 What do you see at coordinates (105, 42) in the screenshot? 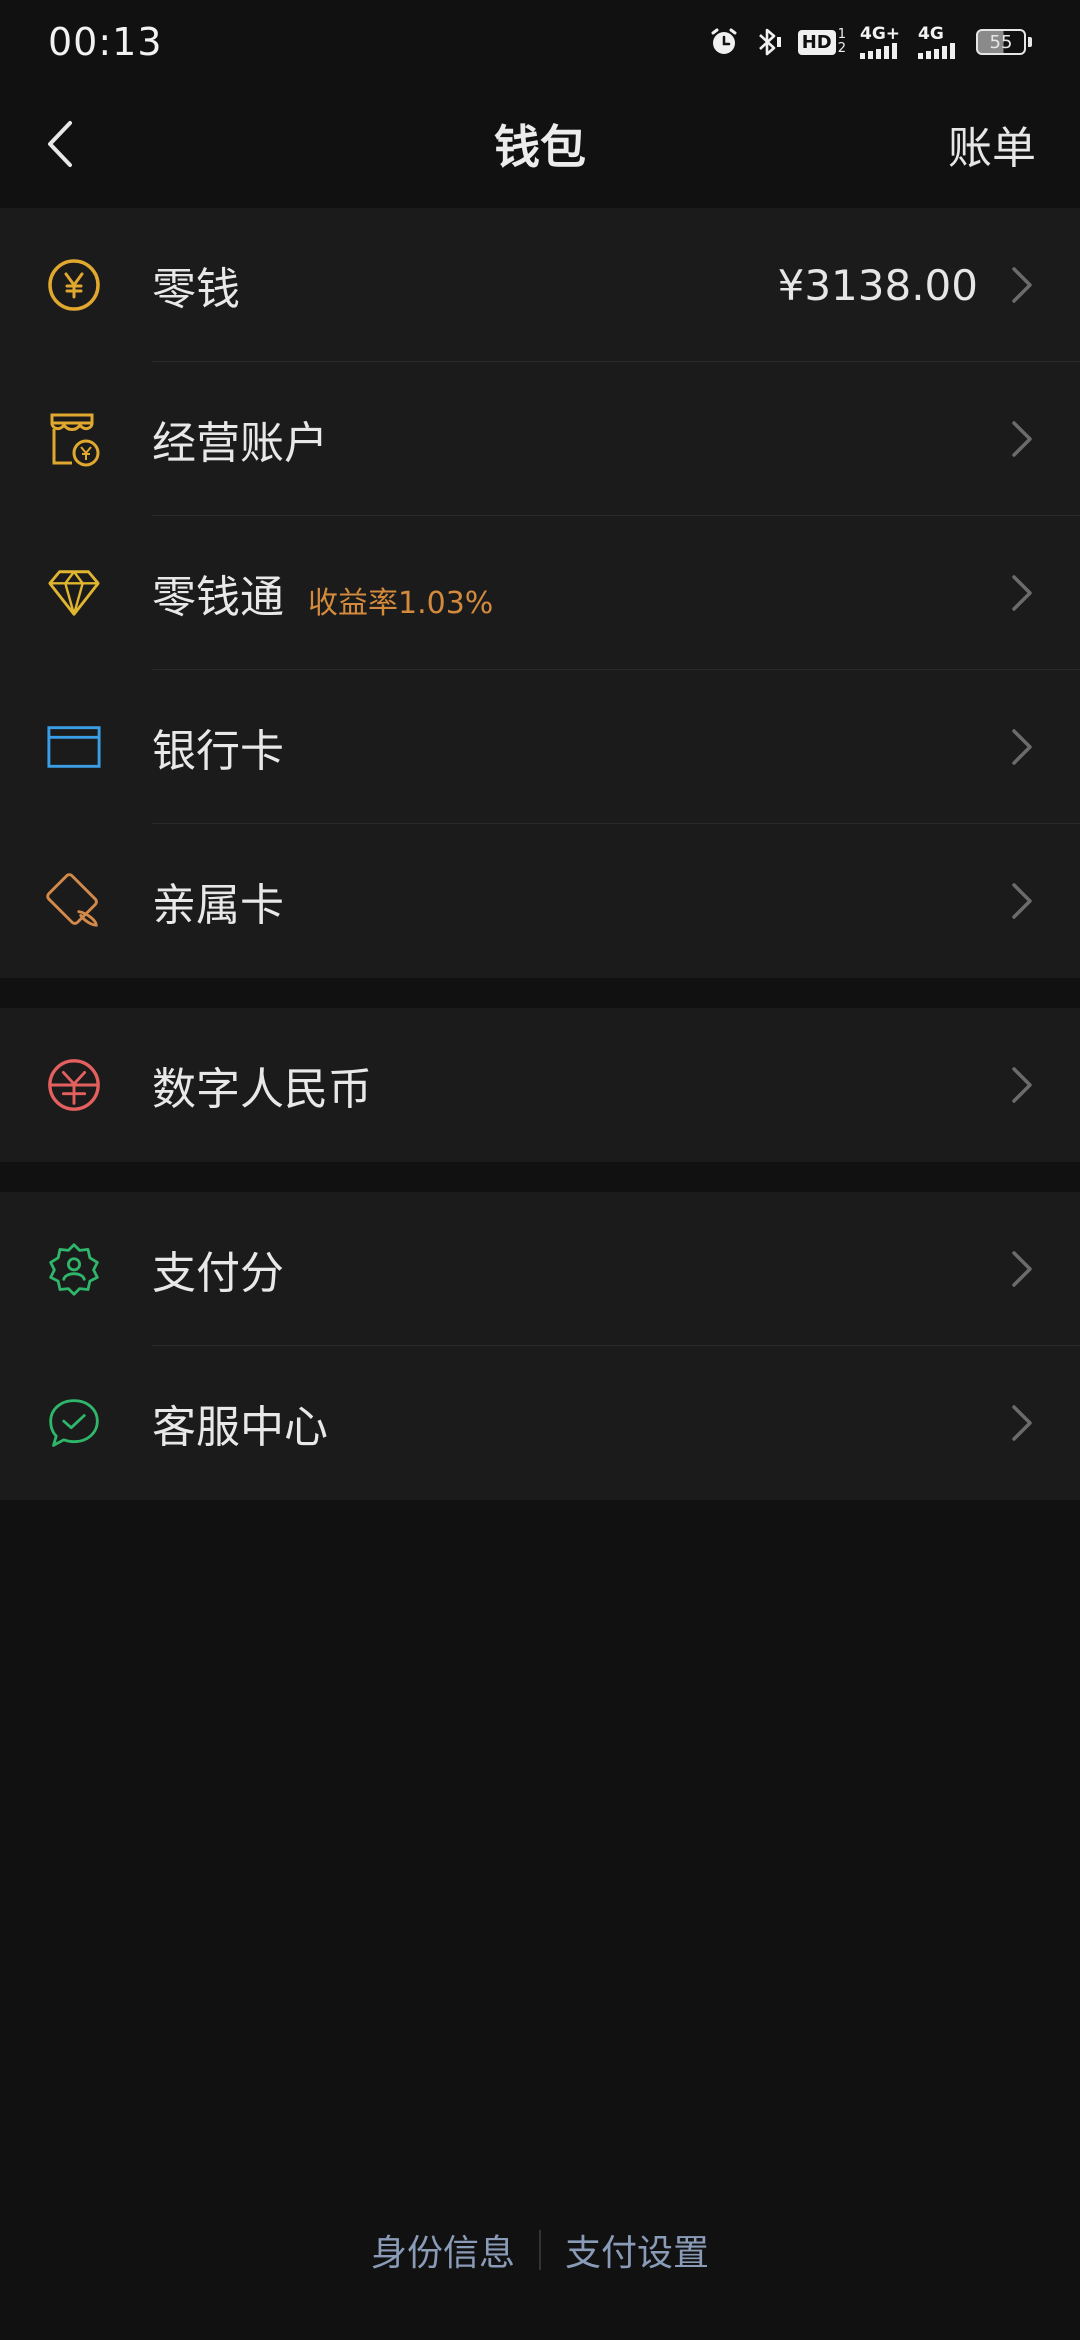
I see `status-time: 00:13` at bounding box center [105, 42].